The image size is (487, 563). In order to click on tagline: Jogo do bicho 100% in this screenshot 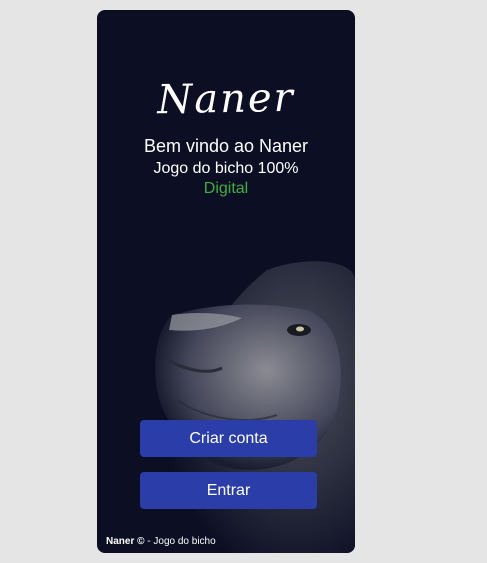, I will do `click(226, 168)`.